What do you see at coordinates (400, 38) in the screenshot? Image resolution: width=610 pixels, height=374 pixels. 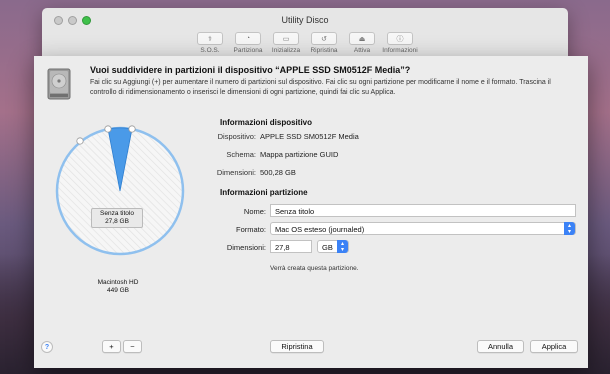 I see `info-icon: ⓘ` at bounding box center [400, 38].